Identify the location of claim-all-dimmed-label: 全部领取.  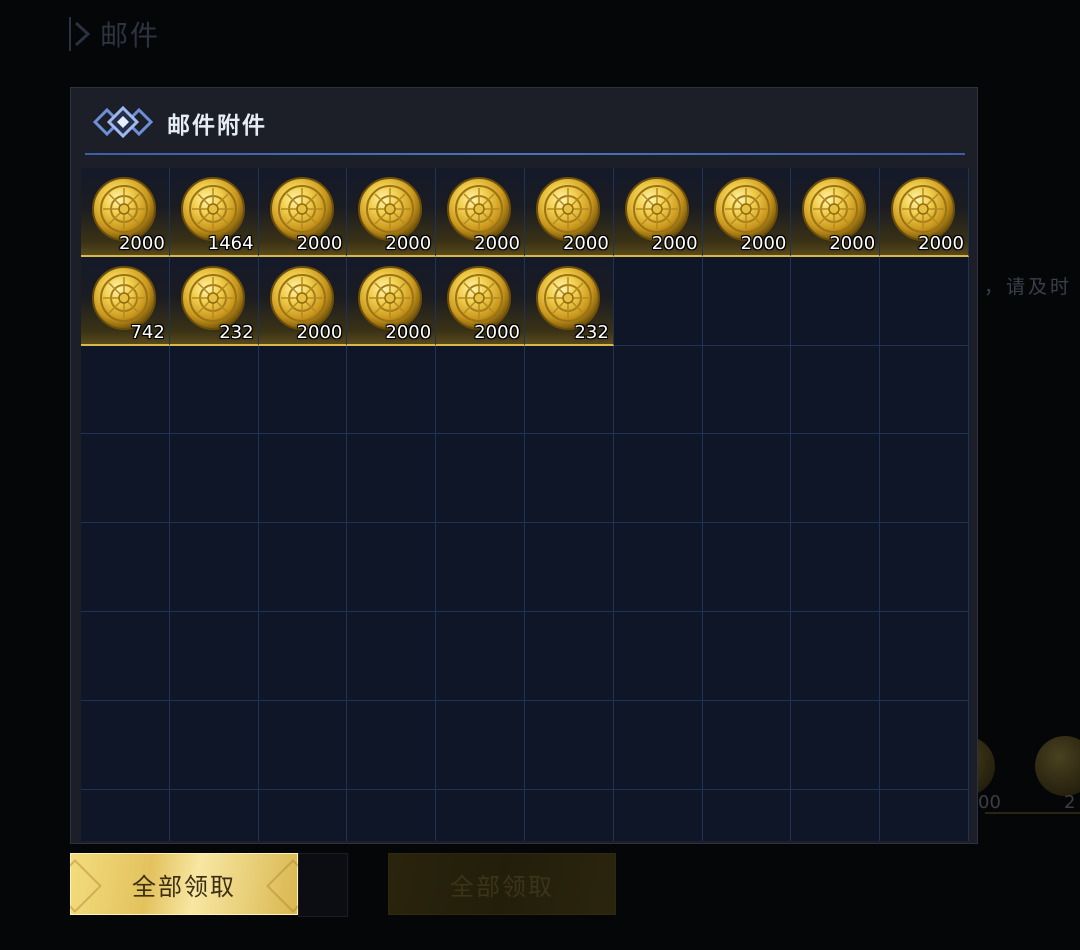
(502, 886).